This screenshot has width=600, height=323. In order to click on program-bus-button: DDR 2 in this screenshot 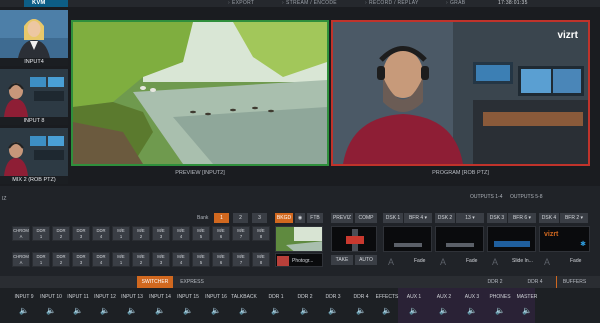, I will do `click(61, 233)`.